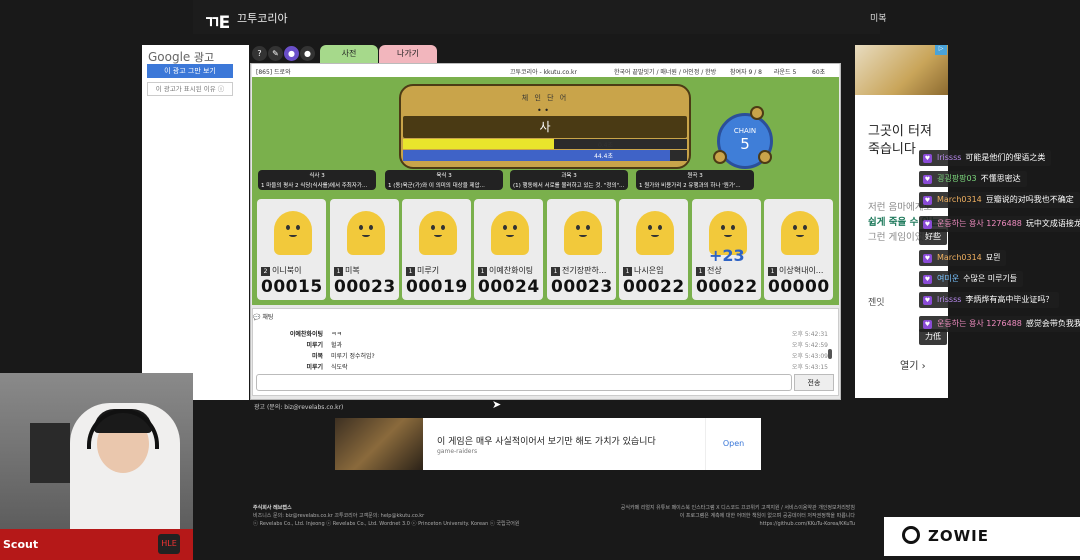 The image size is (1080, 560). Describe the element at coordinates (1052, 223) in the screenshot. I see `stream-chat-text: 玩中文成语接龙` at that location.